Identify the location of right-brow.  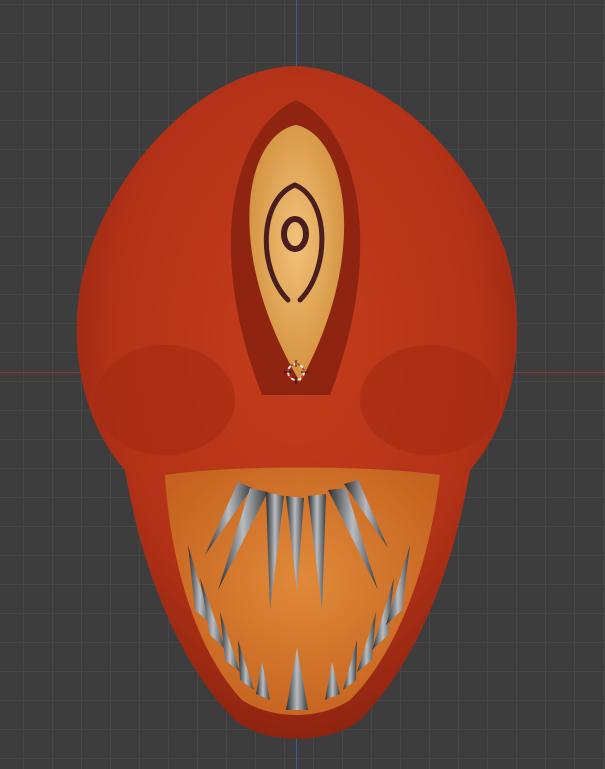
(430, 400).